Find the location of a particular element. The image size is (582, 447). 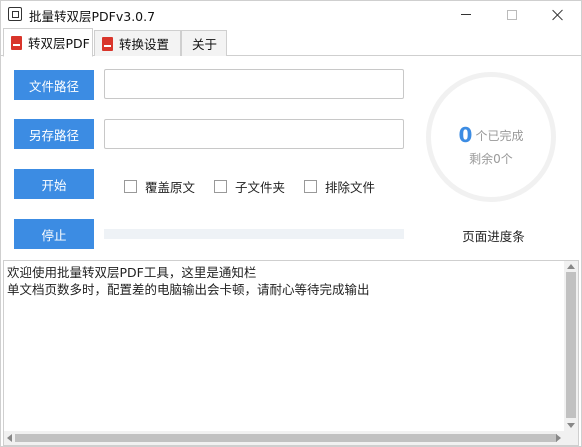

vertical-scrollbar is located at coordinates (571, 346).